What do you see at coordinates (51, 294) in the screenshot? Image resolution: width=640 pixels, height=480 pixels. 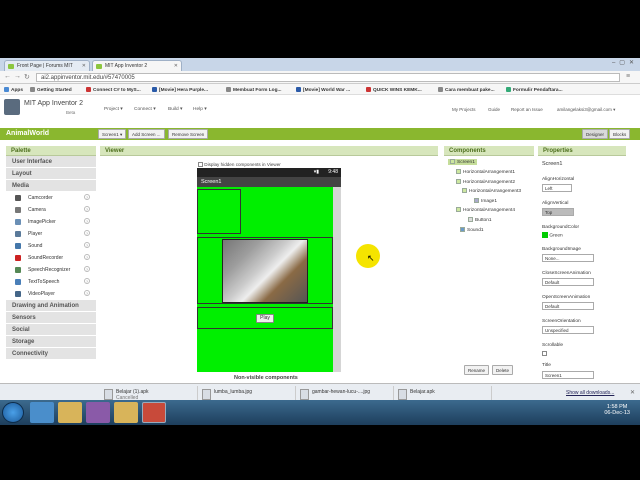 I see `palette-item-videoplayer: VideoPlayer?` at bounding box center [51, 294].